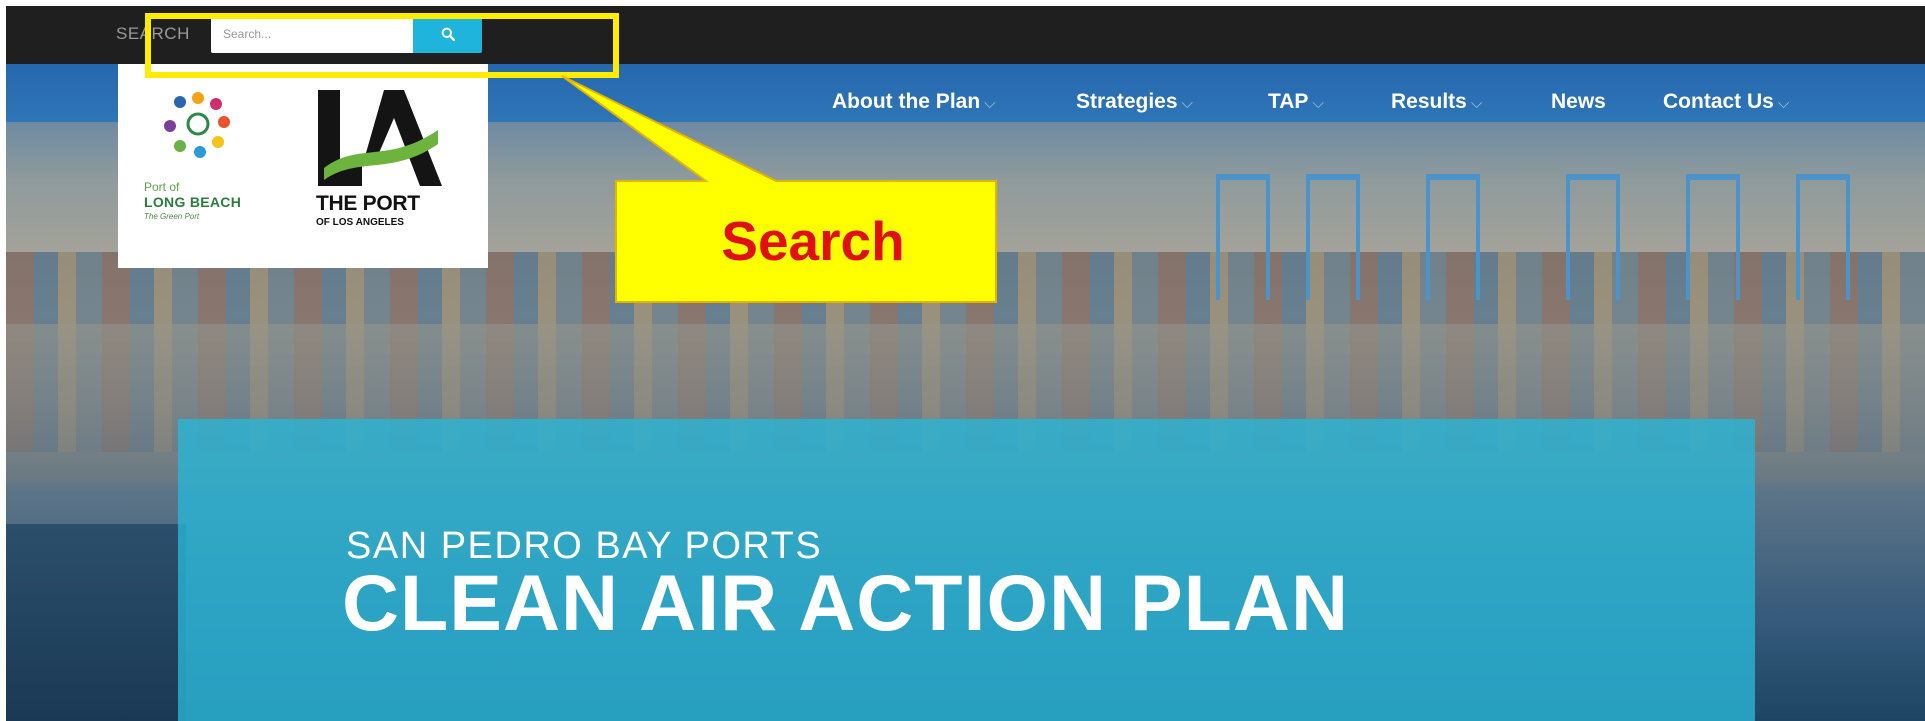  Describe the element at coordinates (197, 125) in the screenshot. I see `long-beach-logo-icon` at that location.